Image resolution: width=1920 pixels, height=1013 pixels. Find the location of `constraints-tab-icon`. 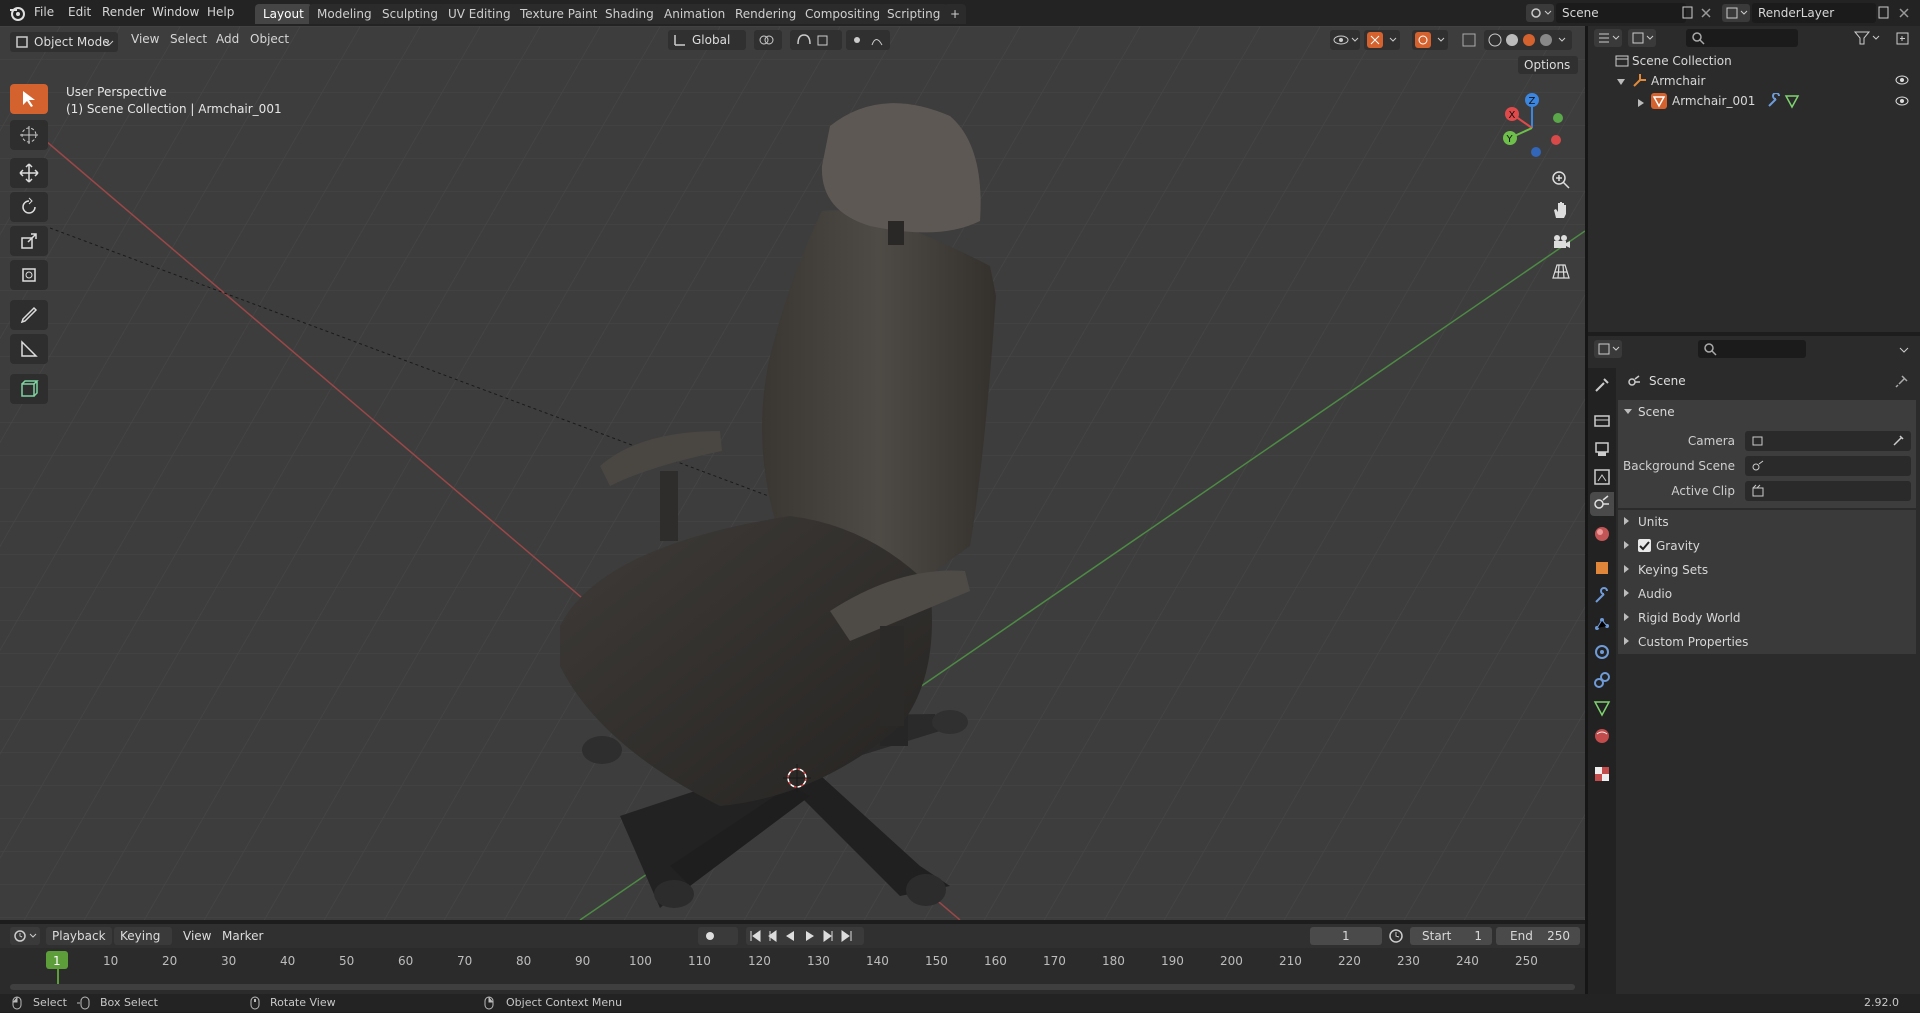

constraints-tab-icon is located at coordinates (1602, 680).